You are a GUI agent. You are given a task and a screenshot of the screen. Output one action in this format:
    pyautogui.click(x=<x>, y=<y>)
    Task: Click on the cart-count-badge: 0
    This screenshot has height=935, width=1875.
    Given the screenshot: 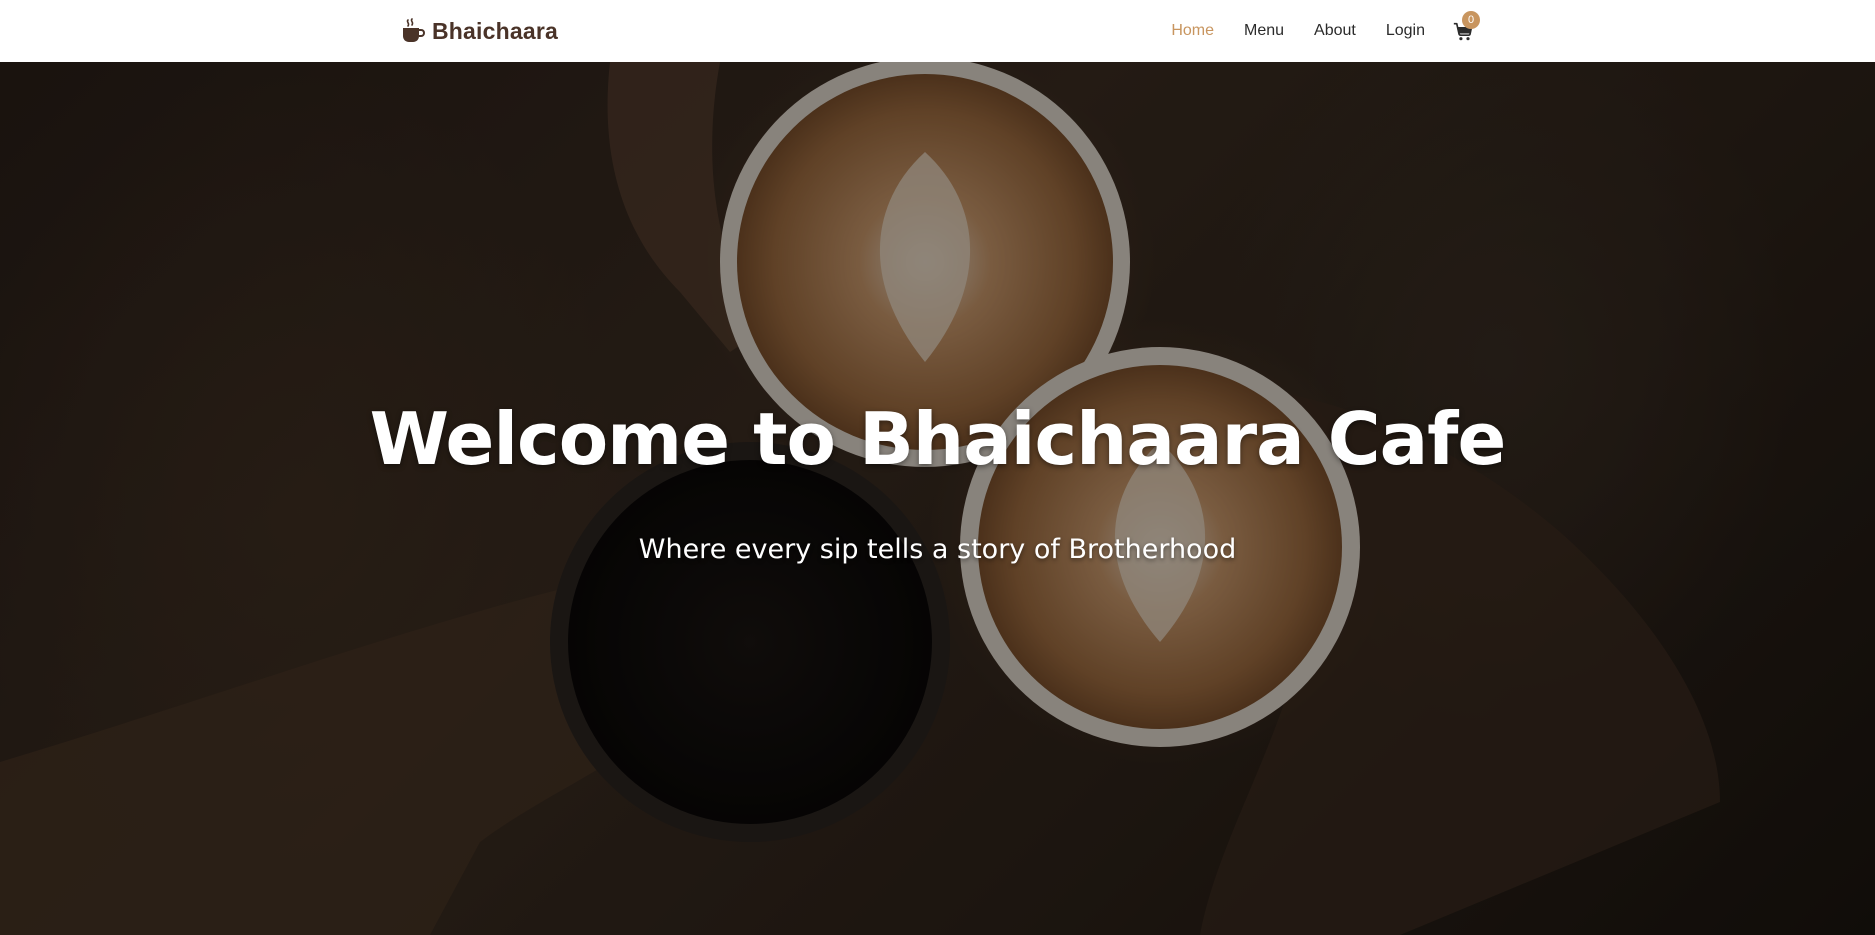 What is the action you would take?
    pyautogui.click(x=1471, y=20)
    